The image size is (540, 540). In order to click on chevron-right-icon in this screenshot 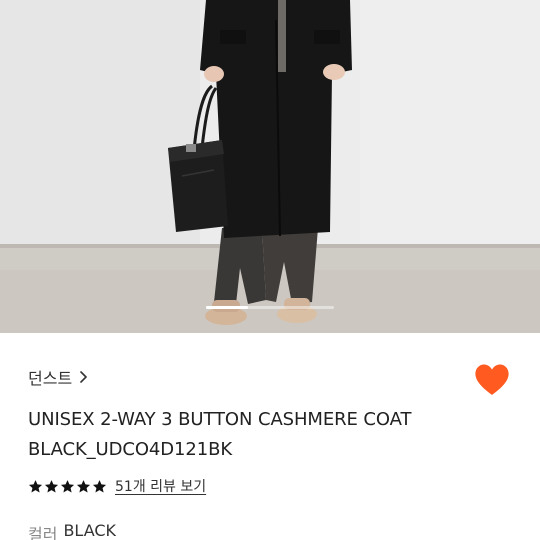, I will do `click(83, 377)`.